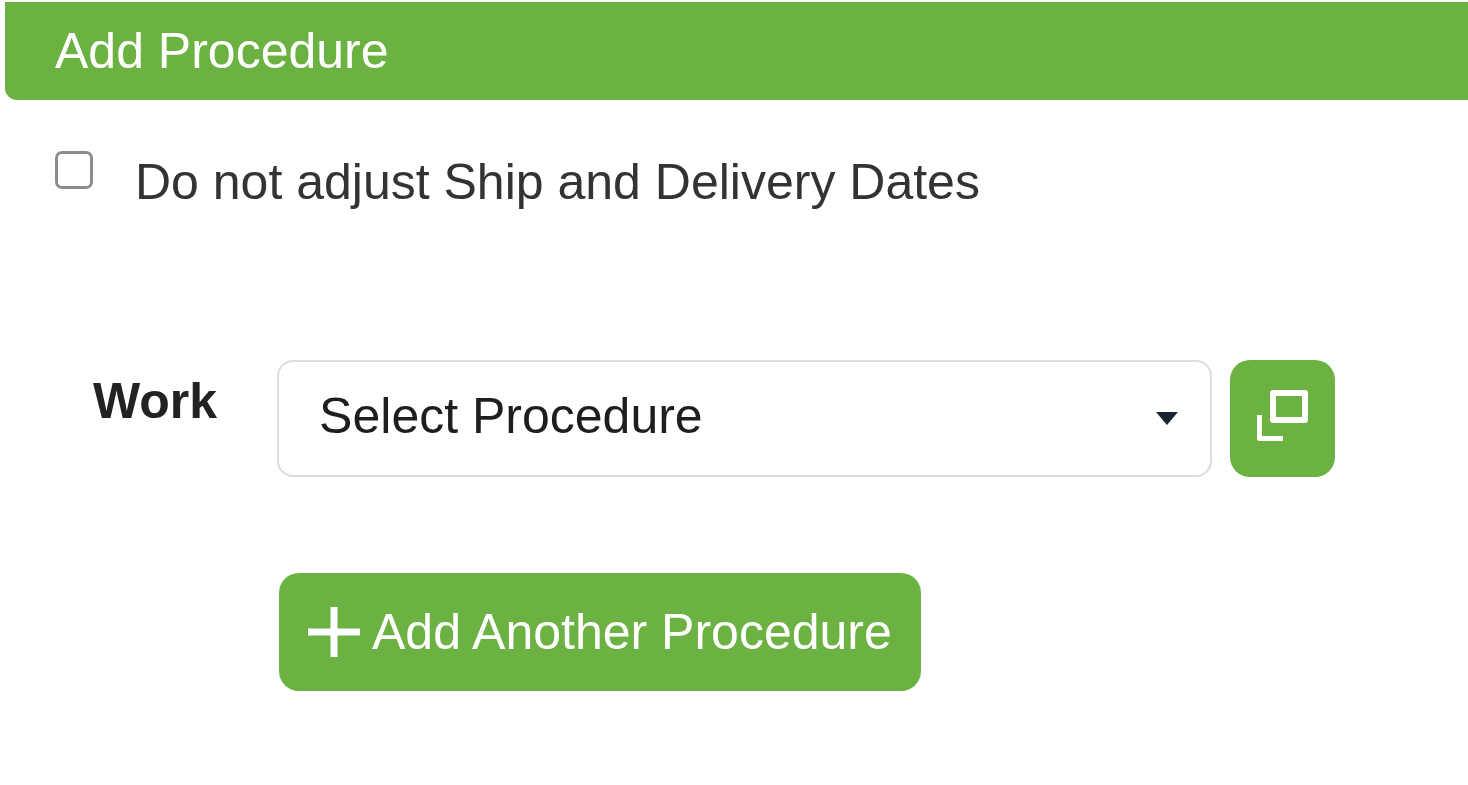 This screenshot has width=1468, height=785. Describe the element at coordinates (745, 418) in the screenshot. I see `procedure-select: Select Procedure` at that location.